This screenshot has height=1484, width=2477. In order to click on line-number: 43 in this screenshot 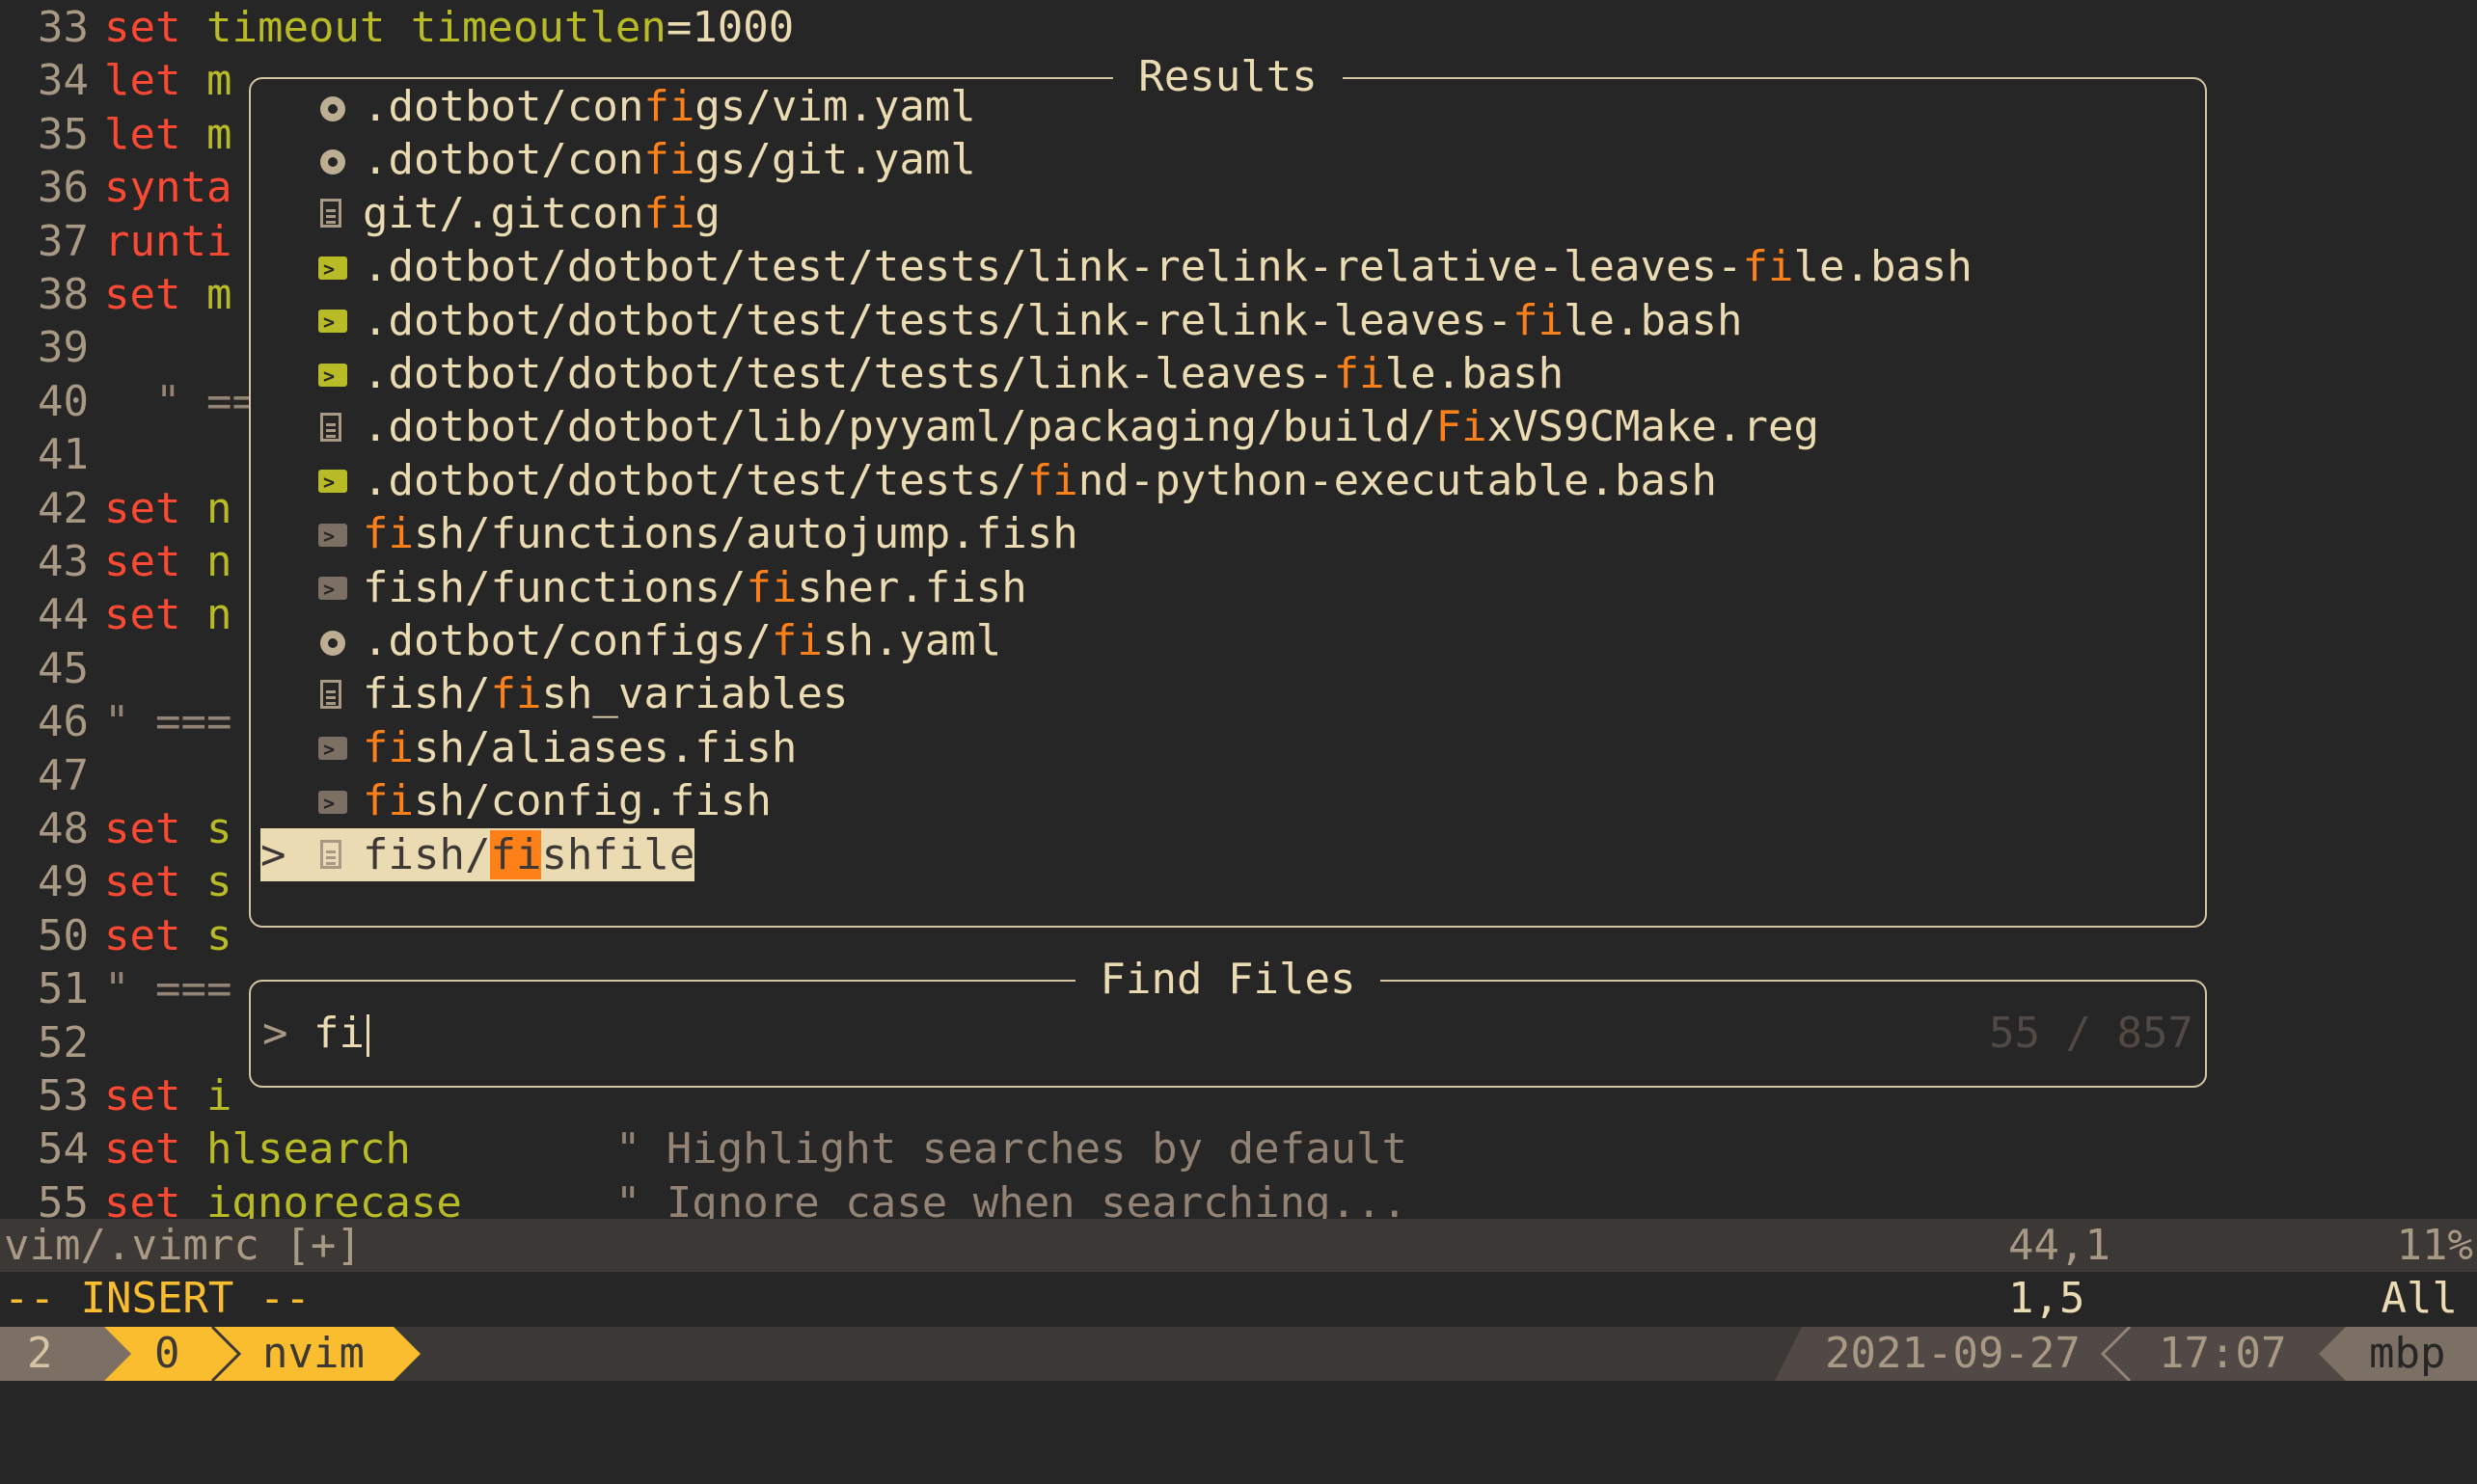, I will do `click(64, 561)`.